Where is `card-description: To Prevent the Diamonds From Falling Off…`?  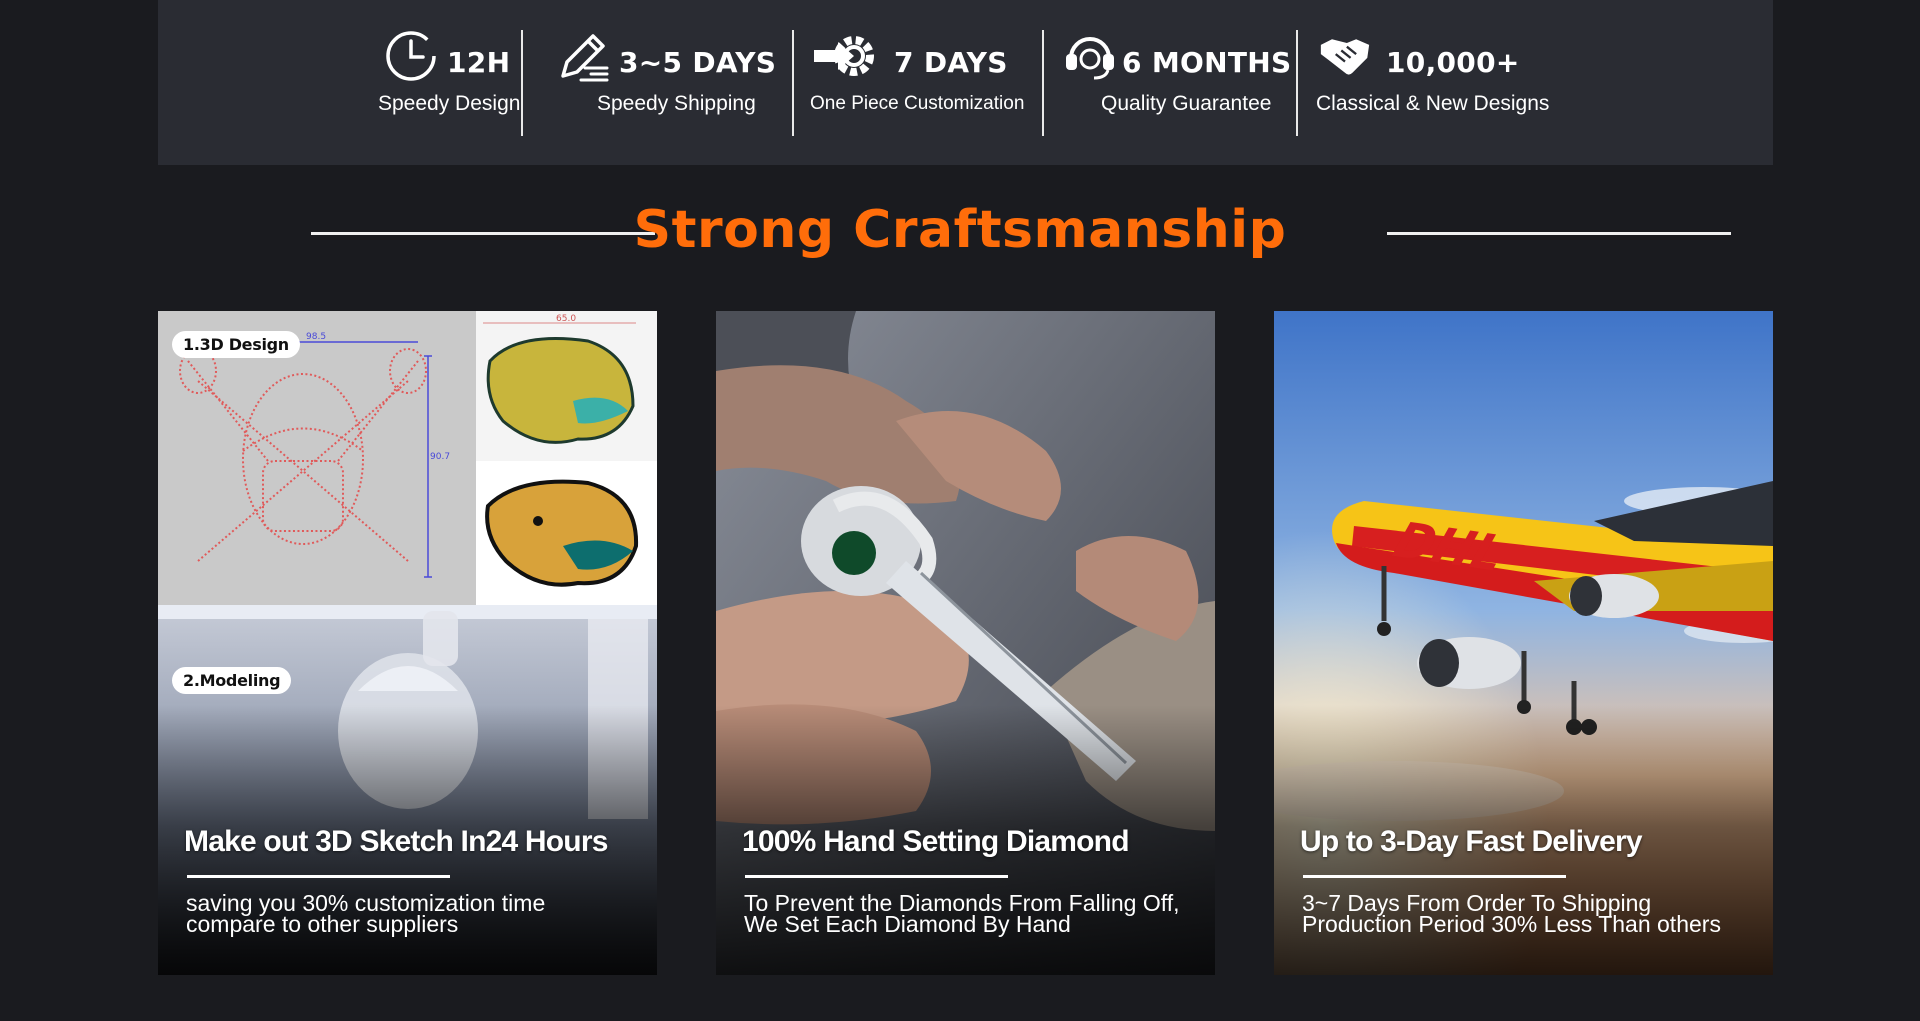
card-description: To Prevent the Diamonds From Falling Off… is located at coordinates (961, 914).